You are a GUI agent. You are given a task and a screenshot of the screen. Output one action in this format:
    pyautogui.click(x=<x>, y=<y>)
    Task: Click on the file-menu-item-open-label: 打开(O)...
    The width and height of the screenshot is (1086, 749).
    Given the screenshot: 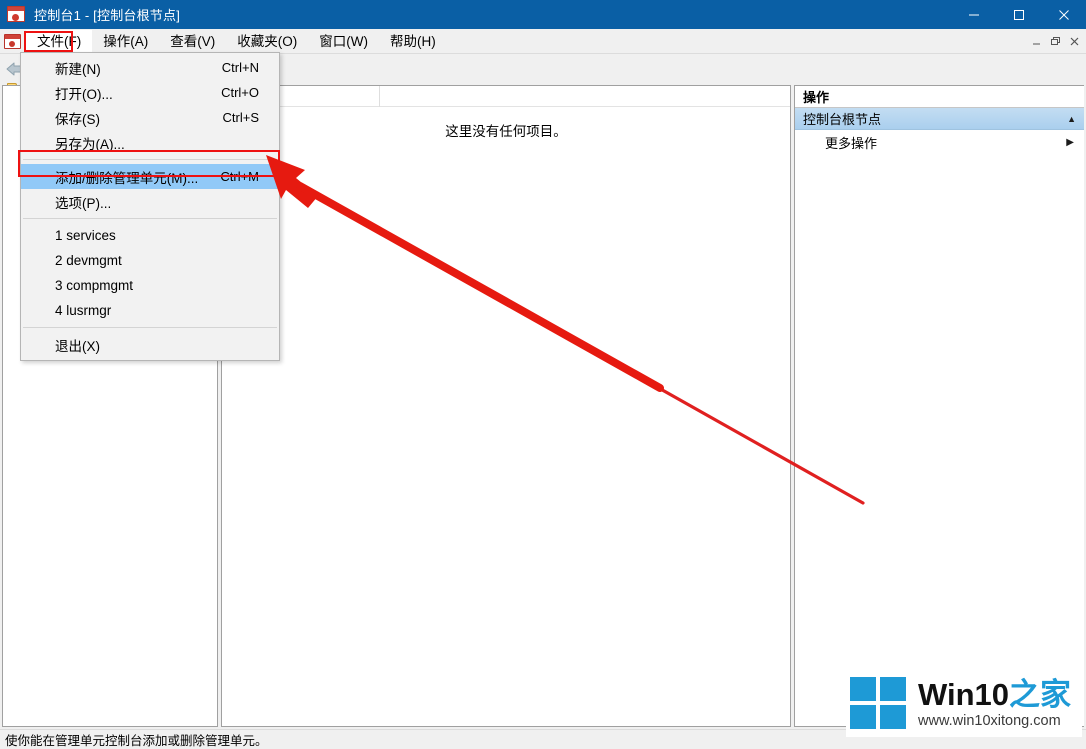 What is the action you would take?
    pyautogui.click(x=84, y=94)
    